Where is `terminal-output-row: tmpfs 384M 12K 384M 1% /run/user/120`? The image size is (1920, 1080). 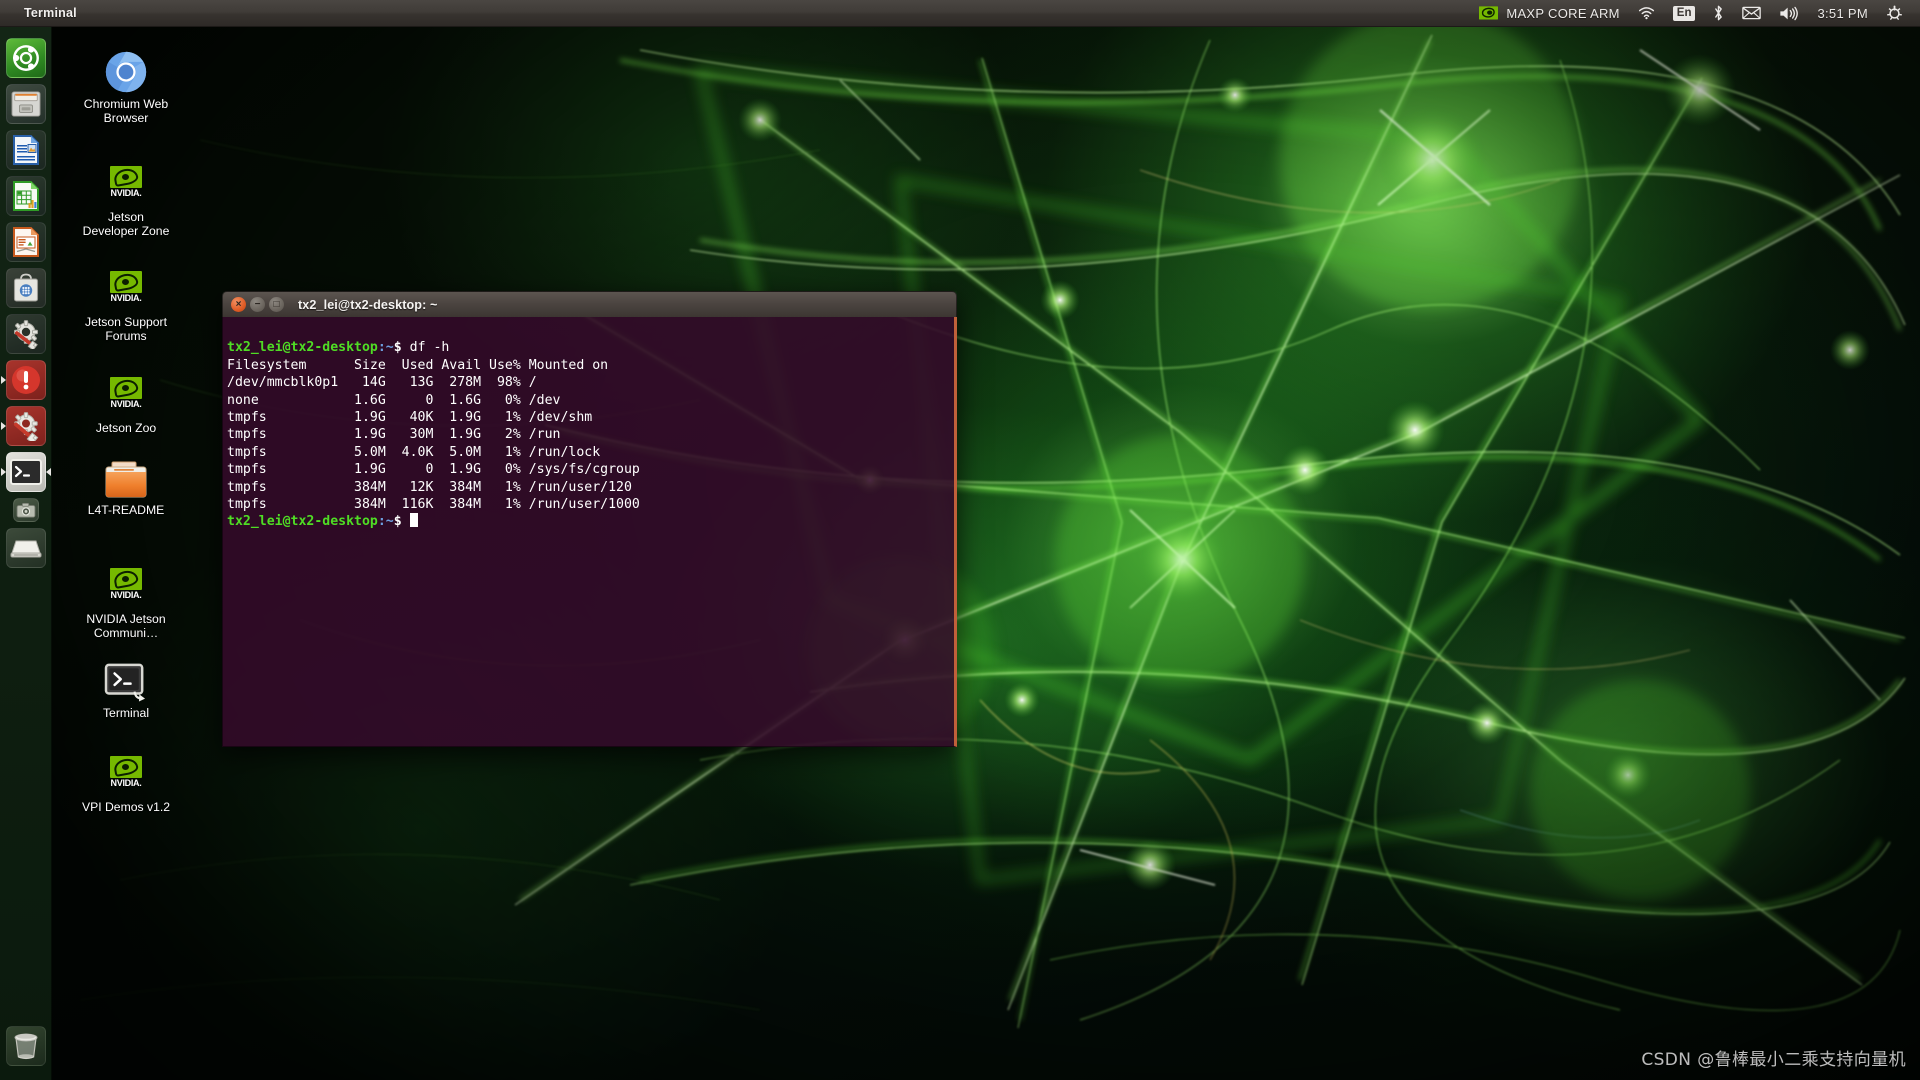
terminal-output-row: tmpfs 384M 12K 384M 1% /run/user/120 is located at coordinates (429, 487).